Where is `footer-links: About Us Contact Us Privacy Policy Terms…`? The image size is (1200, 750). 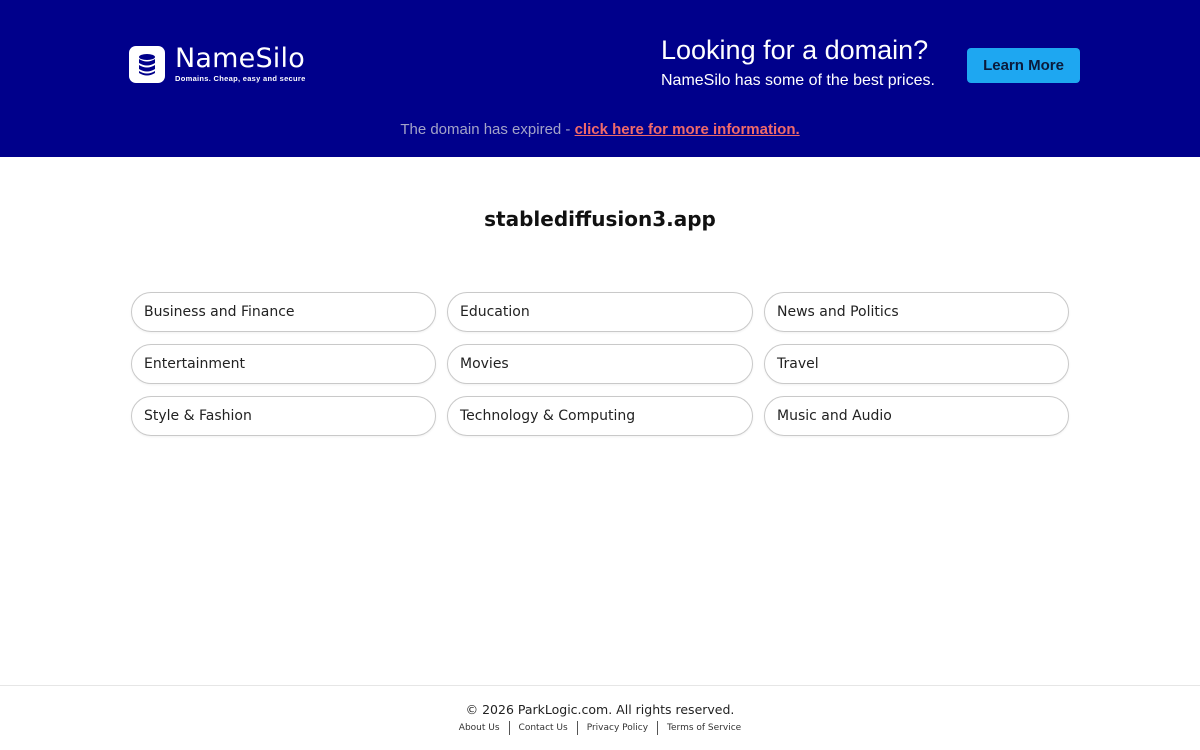 footer-links: About Us Contact Us Privacy Policy Terms… is located at coordinates (600, 728).